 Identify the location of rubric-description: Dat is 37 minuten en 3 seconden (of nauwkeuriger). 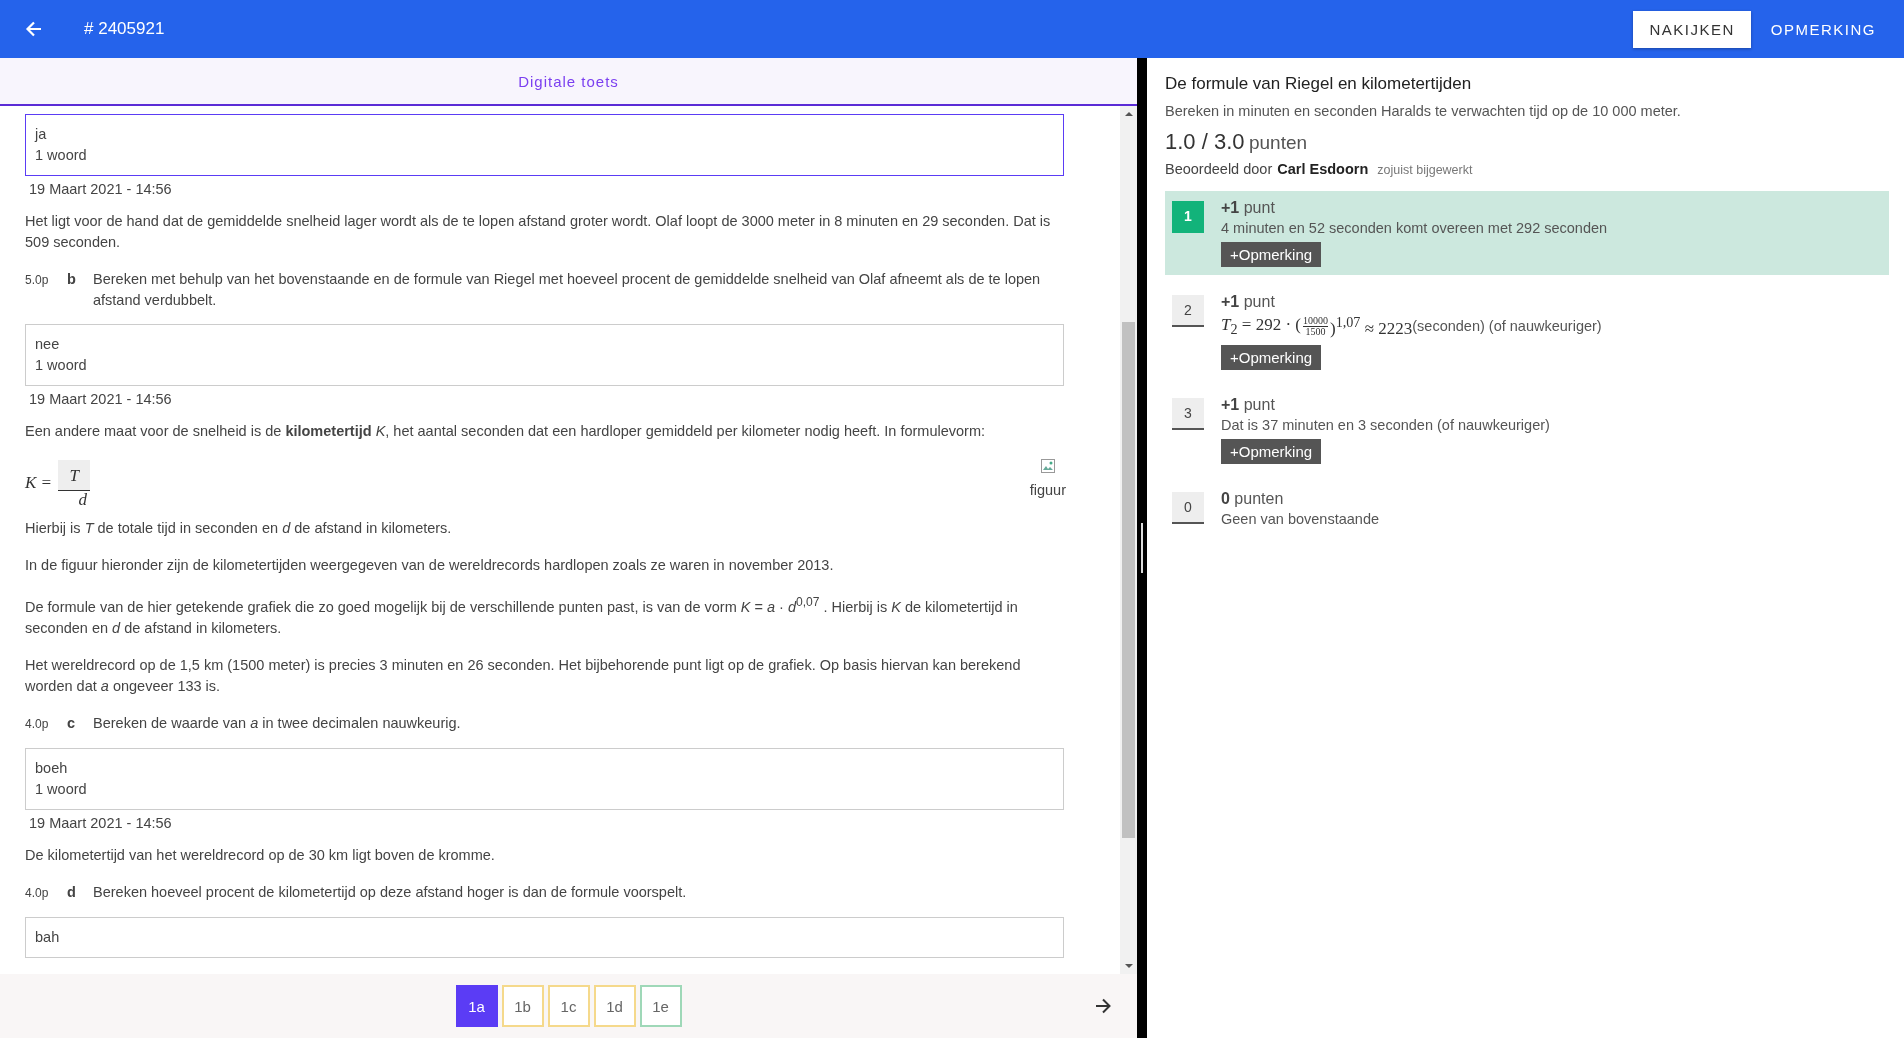
(1385, 424).